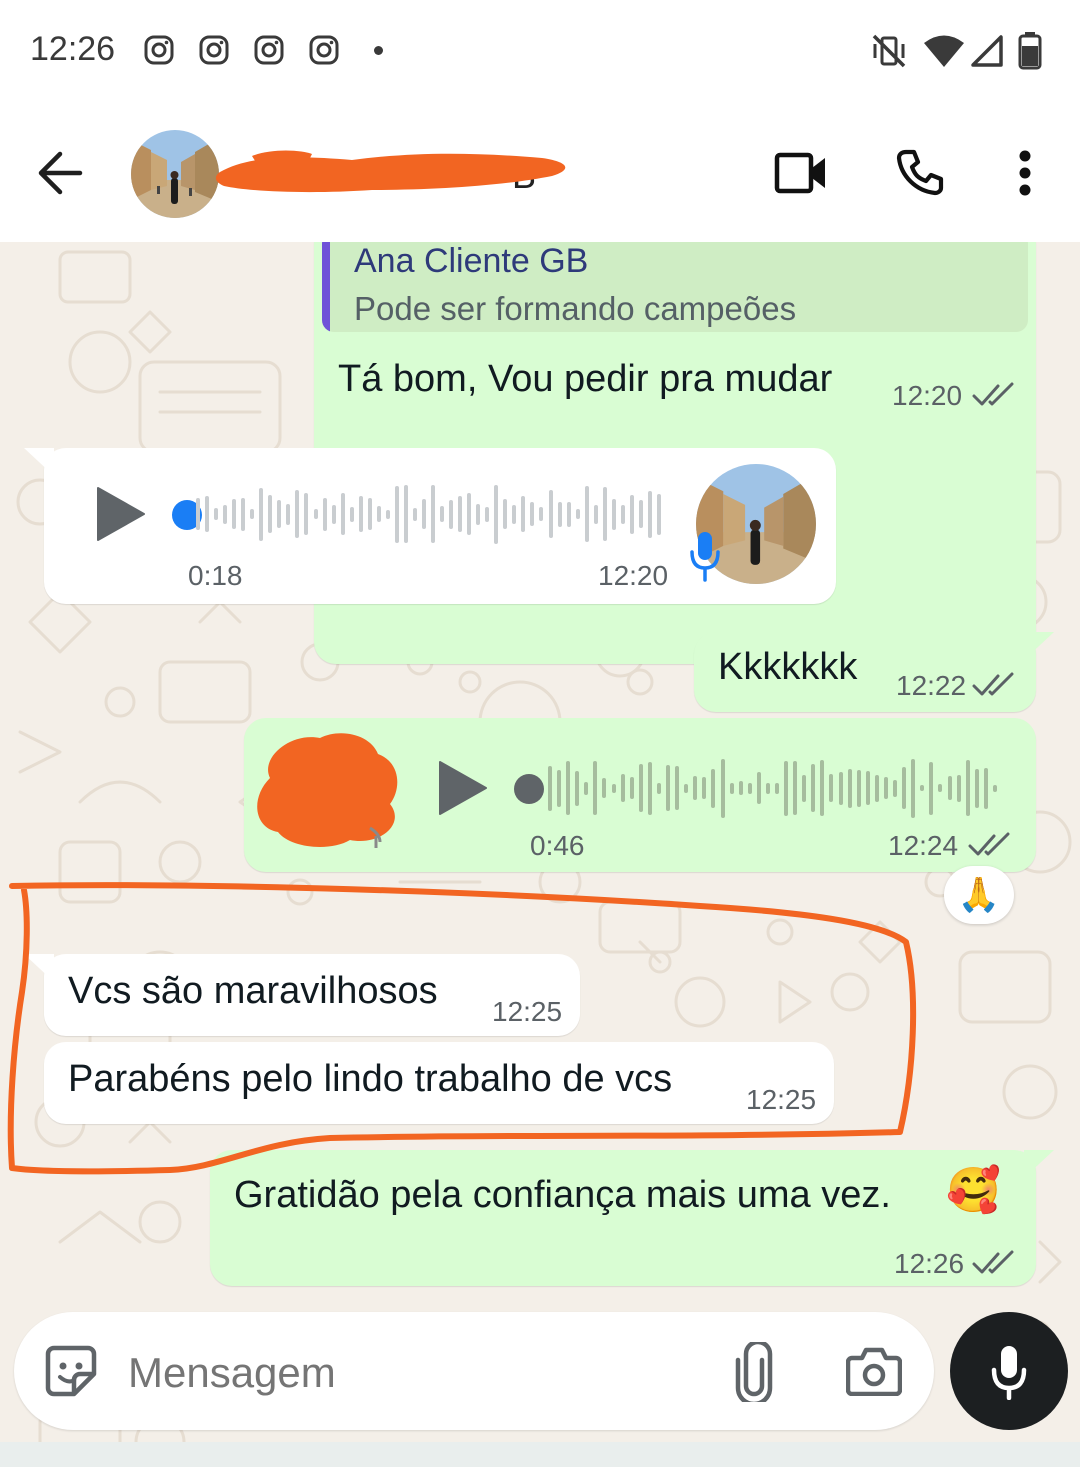 The image size is (1080, 1467). I want to click on quote-text: Pode ser formando campeões, so click(575, 308).